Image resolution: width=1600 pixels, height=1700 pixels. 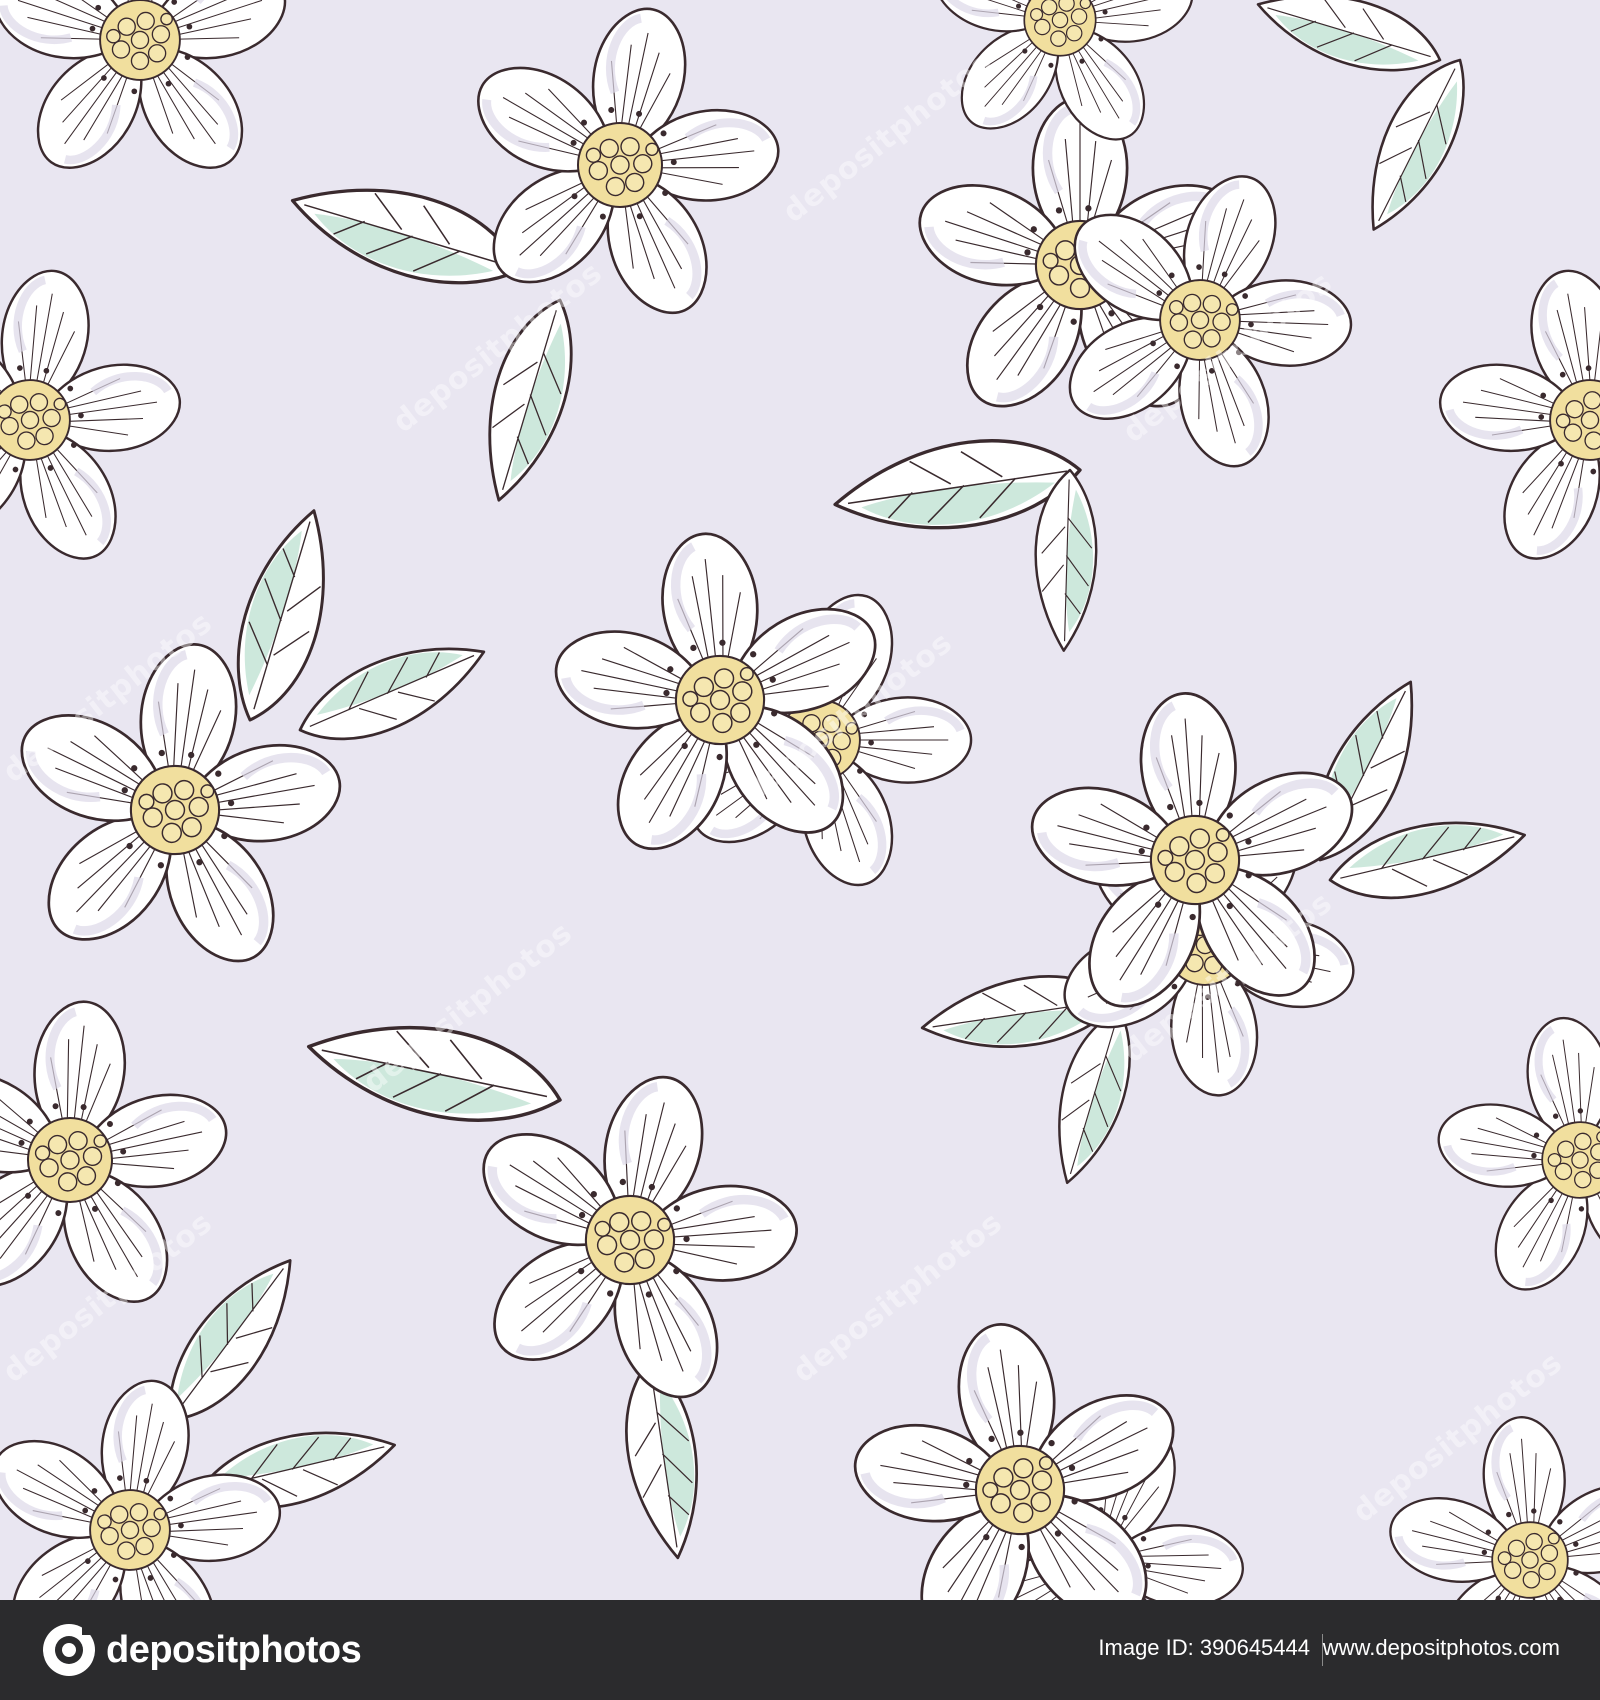 What do you see at coordinates (69, 1649) in the screenshot?
I see `depositphotos-logo-icon` at bounding box center [69, 1649].